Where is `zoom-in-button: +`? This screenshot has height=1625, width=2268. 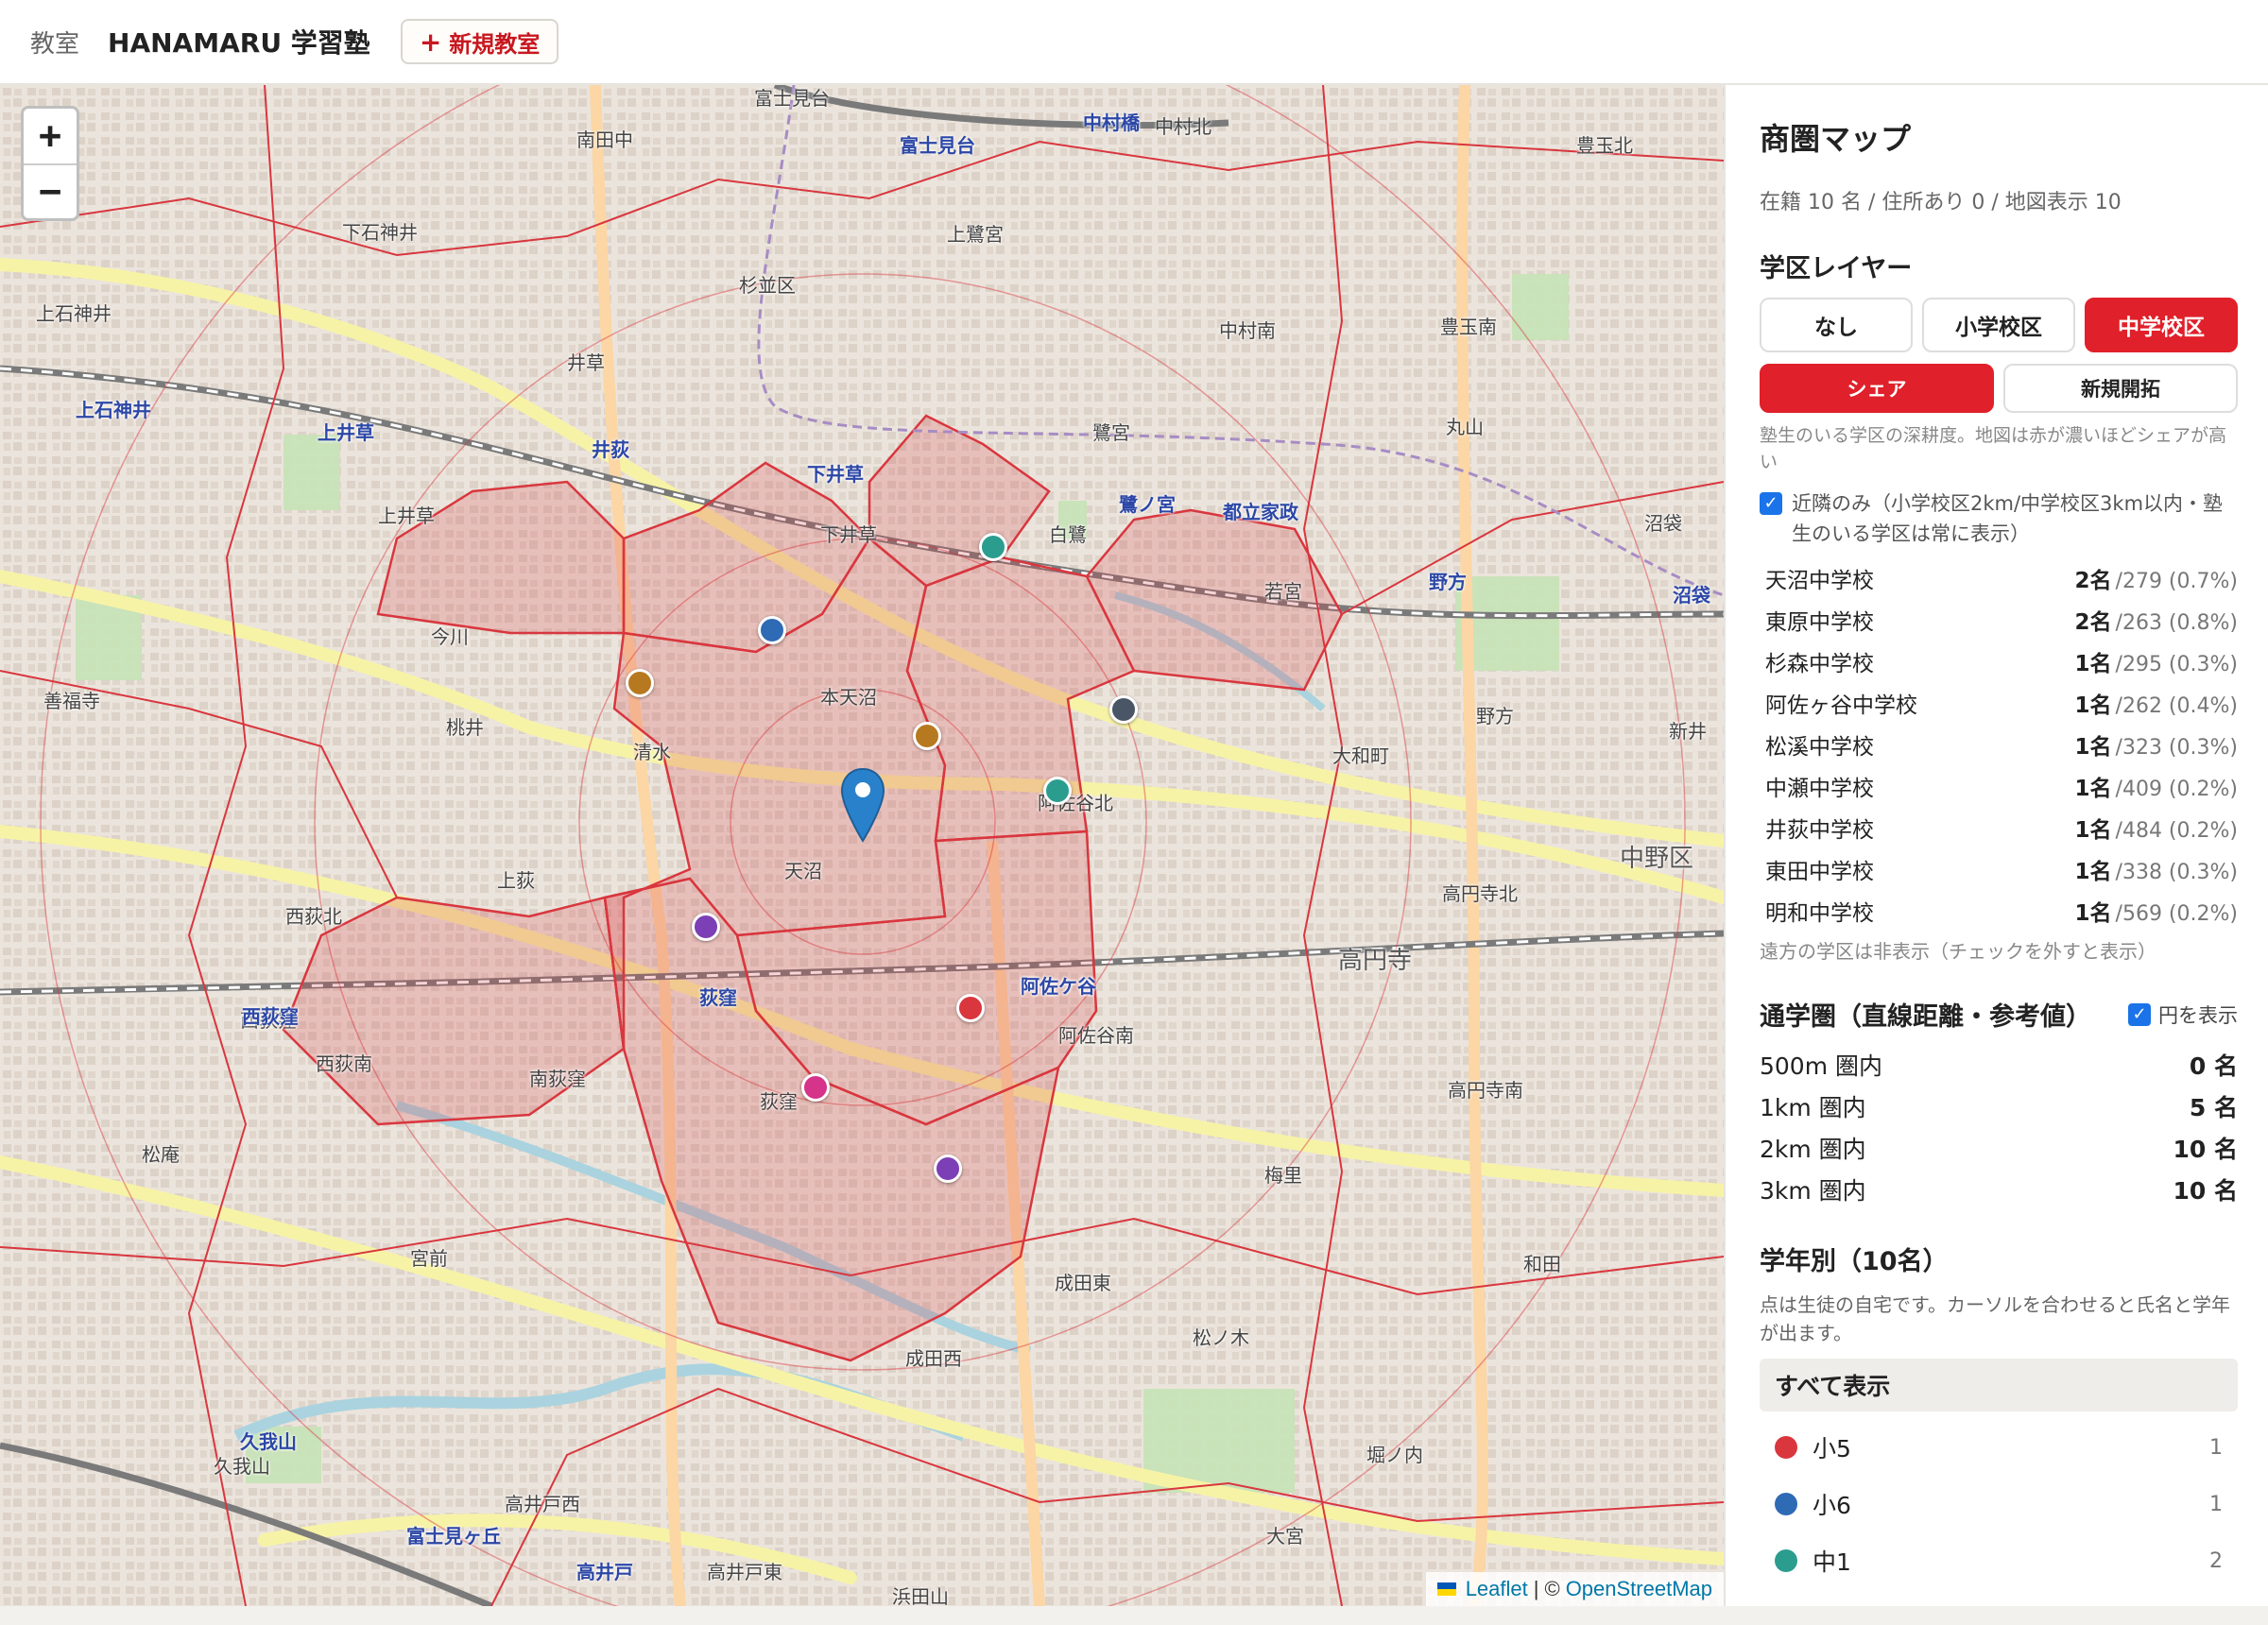
zoom-in-button: + is located at coordinates (50, 136).